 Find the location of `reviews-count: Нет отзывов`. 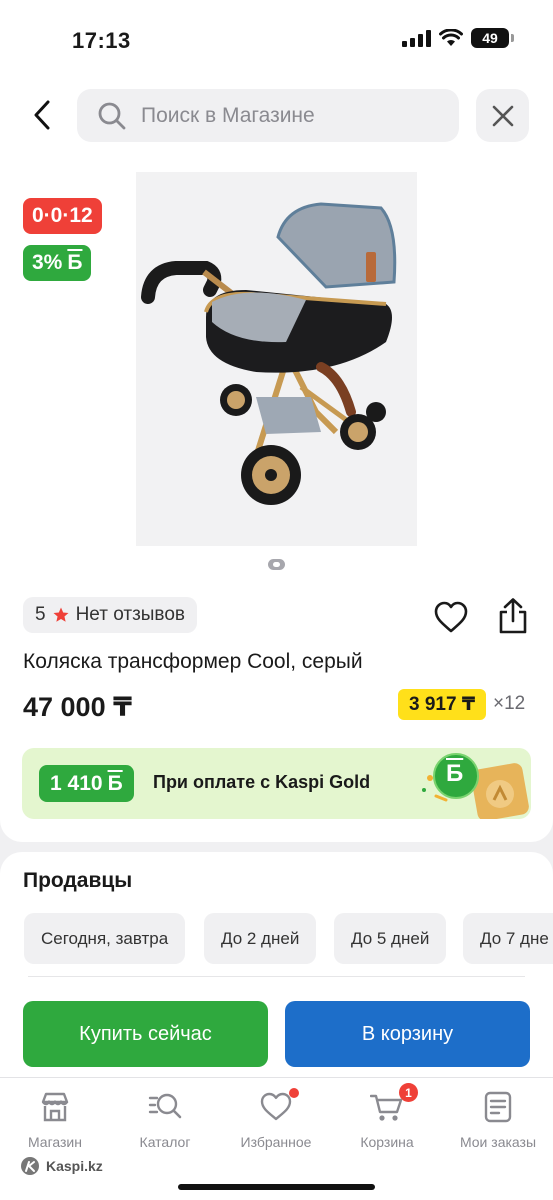

reviews-count: Нет отзывов is located at coordinates (130, 614).